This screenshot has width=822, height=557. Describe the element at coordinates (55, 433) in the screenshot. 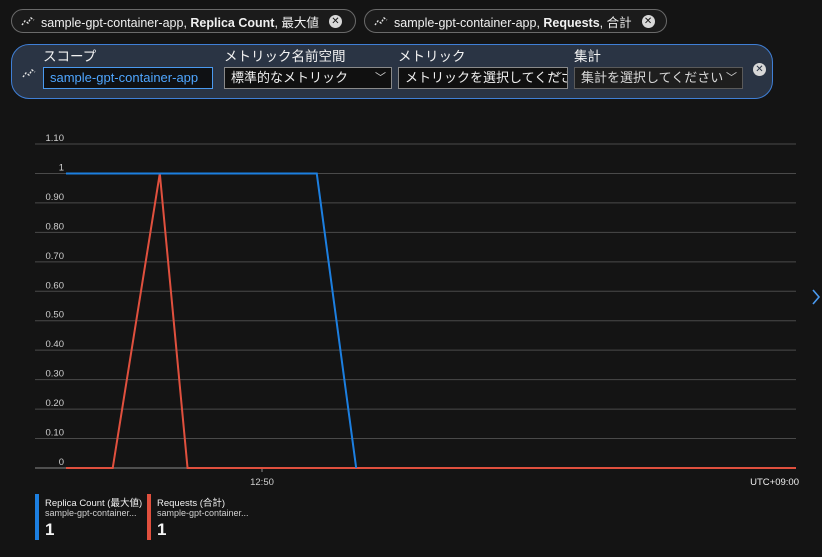

I see `y-tick-label: 0.10` at that location.